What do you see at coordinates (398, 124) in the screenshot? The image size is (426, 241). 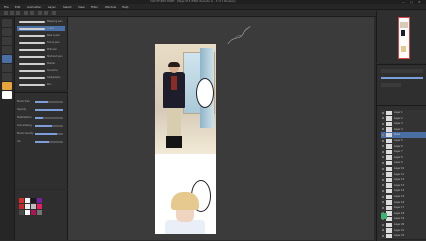 I see `layer-name: Layer 3` at bounding box center [398, 124].